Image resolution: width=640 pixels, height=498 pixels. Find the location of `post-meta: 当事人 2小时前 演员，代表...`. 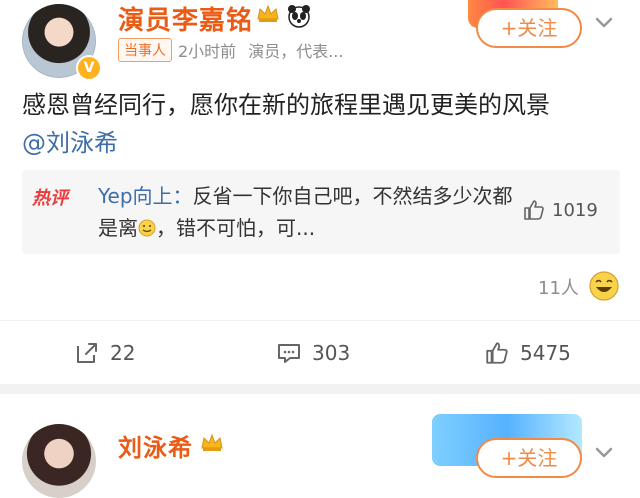

post-meta: 当事人 2小时前 演员，代表... is located at coordinates (230, 50).